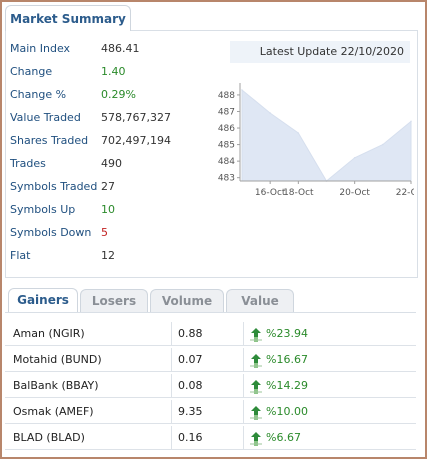  What do you see at coordinates (38, 94) in the screenshot?
I see `stat-label-change: Change %` at bounding box center [38, 94].